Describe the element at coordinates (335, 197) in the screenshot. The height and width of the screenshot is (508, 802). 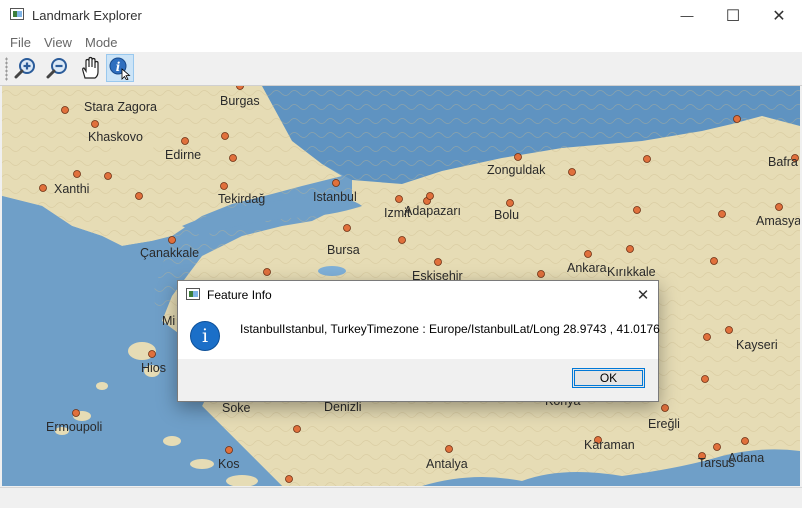
I see `label-istanbul: Istanbul` at that location.